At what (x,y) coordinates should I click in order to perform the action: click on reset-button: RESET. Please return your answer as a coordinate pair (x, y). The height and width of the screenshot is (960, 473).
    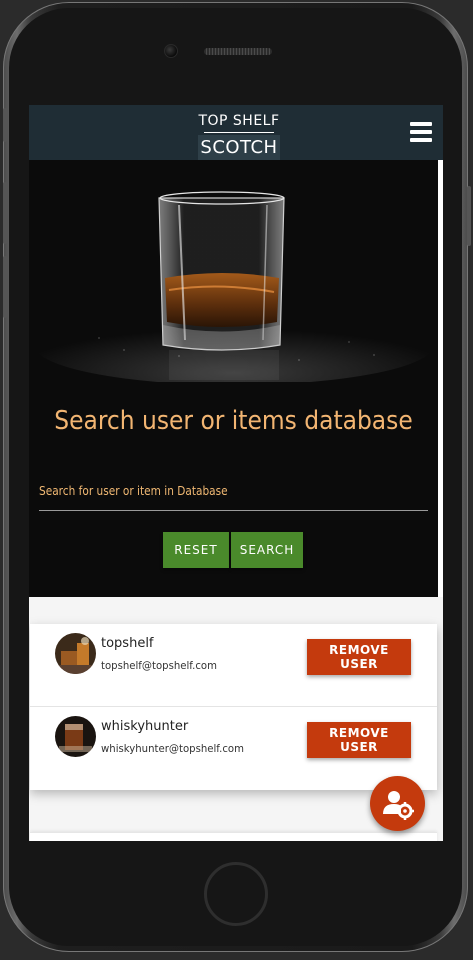
    Looking at the image, I should click on (196, 550).